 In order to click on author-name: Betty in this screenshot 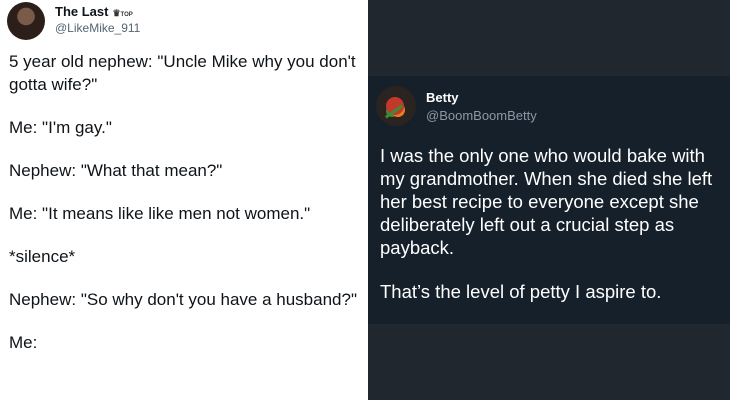, I will do `click(442, 97)`.